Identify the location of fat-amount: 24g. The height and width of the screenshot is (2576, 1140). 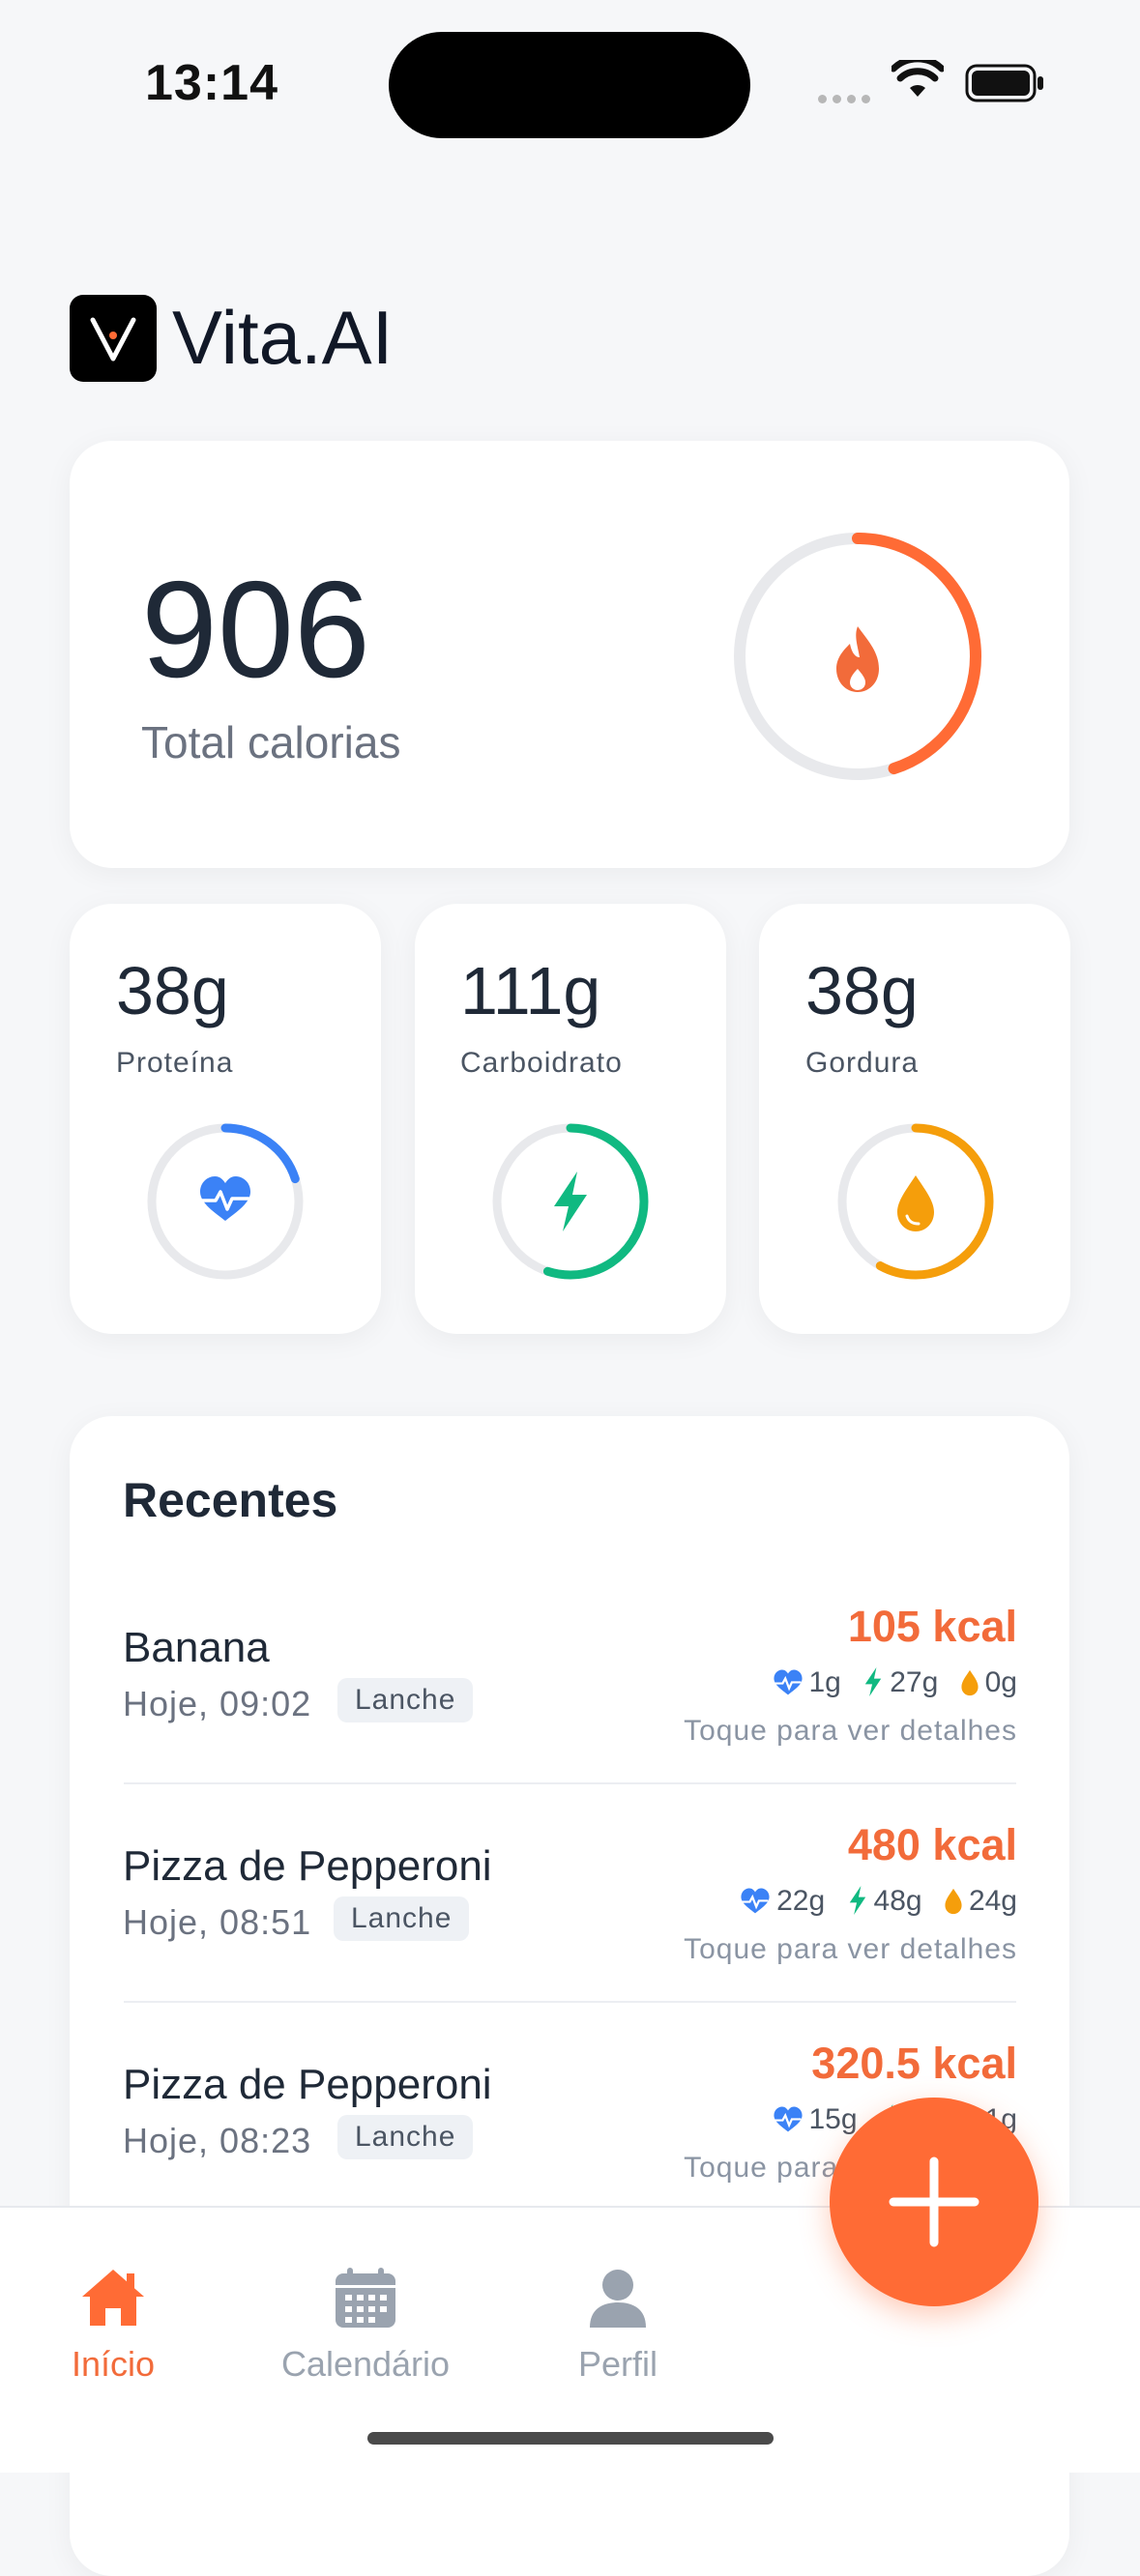
(992, 1901).